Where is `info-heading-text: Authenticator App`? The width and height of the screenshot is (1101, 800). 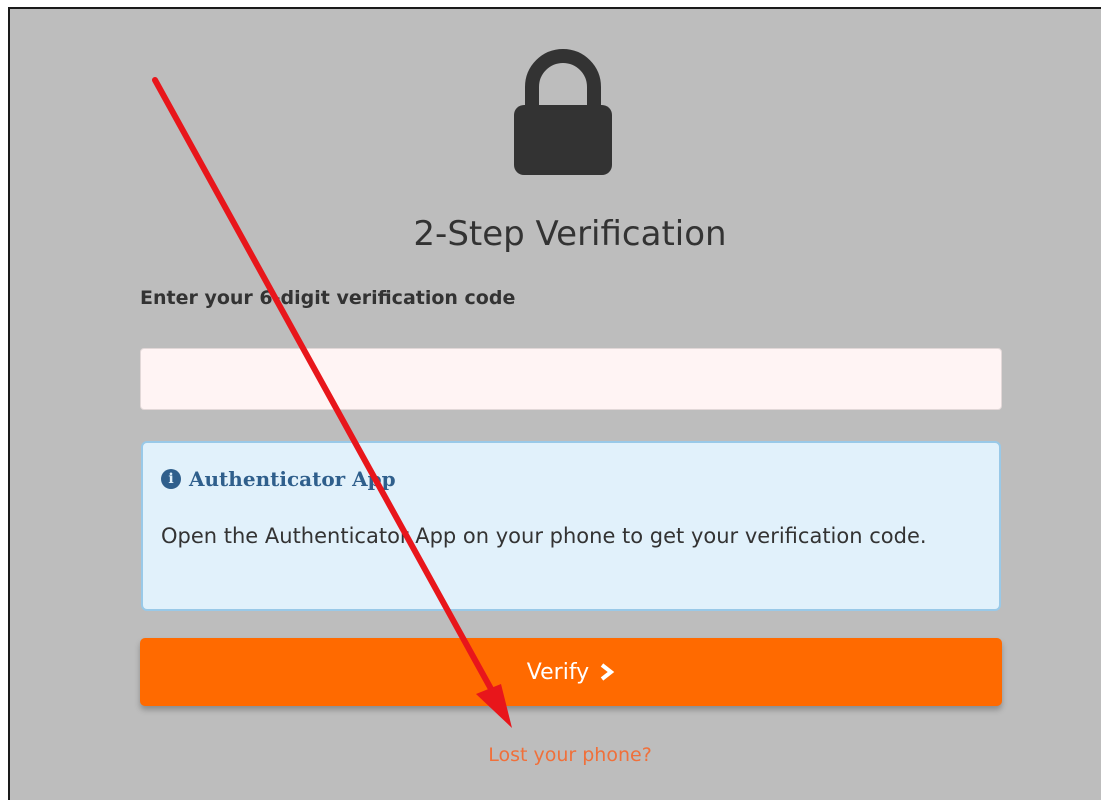
info-heading-text: Authenticator App is located at coordinates (292, 479).